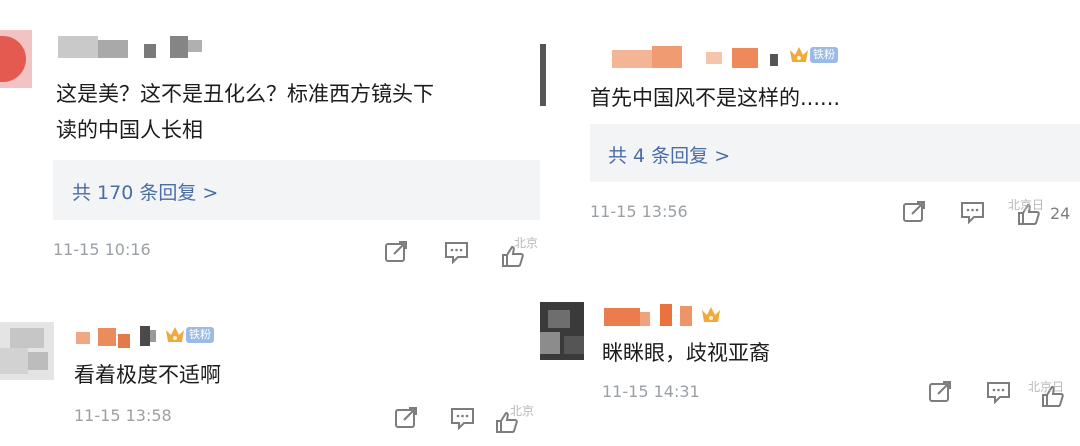 This screenshot has height=446, width=1080. What do you see at coordinates (669, 154) in the screenshot?
I see `view-replies-link: 共 4 条回复 >` at bounding box center [669, 154].